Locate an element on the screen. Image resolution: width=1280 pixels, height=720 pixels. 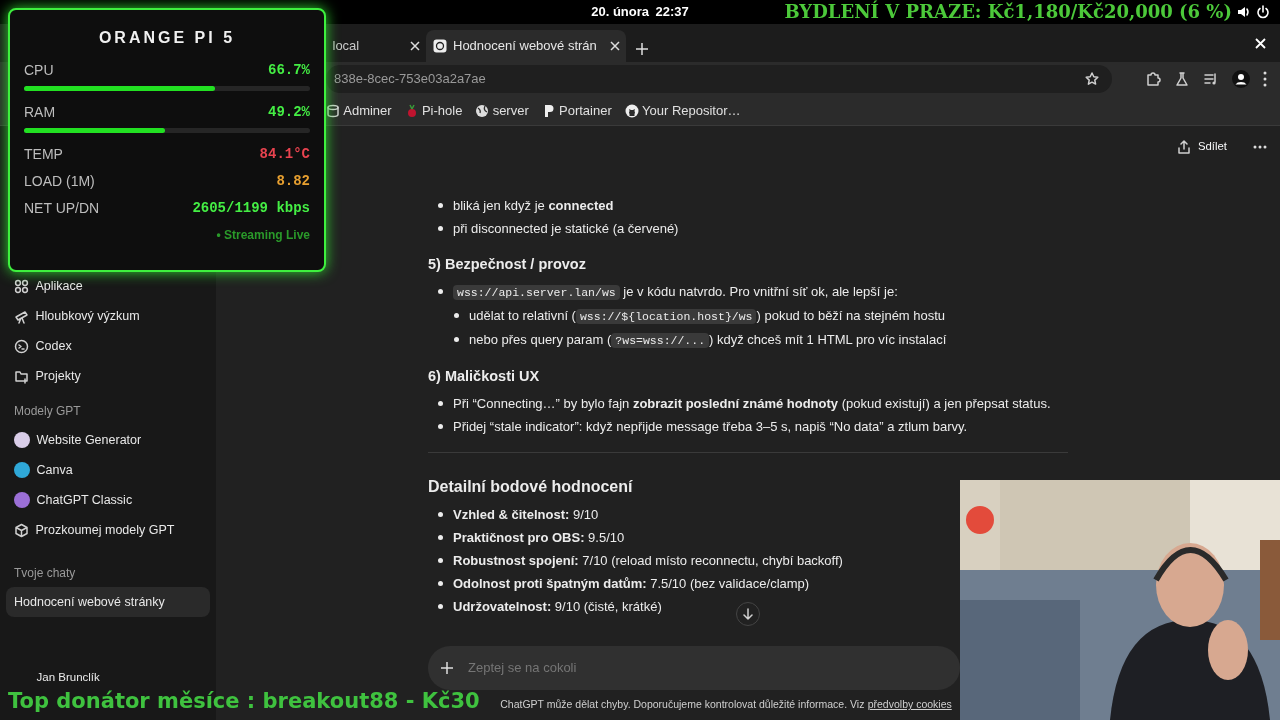
stat-value: 66.7% is located at coordinates (289, 70).